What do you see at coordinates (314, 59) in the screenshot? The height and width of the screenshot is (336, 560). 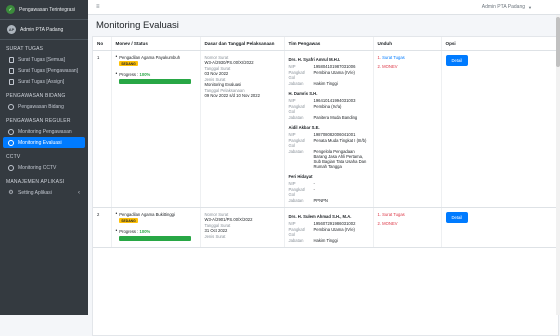 I see `member-name: Drs. H. Syafri Amrul M.H.I.` at bounding box center [314, 59].